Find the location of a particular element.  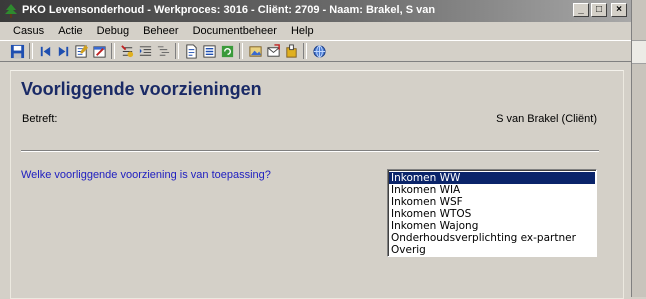

document-icon is located at coordinates (191, 51).